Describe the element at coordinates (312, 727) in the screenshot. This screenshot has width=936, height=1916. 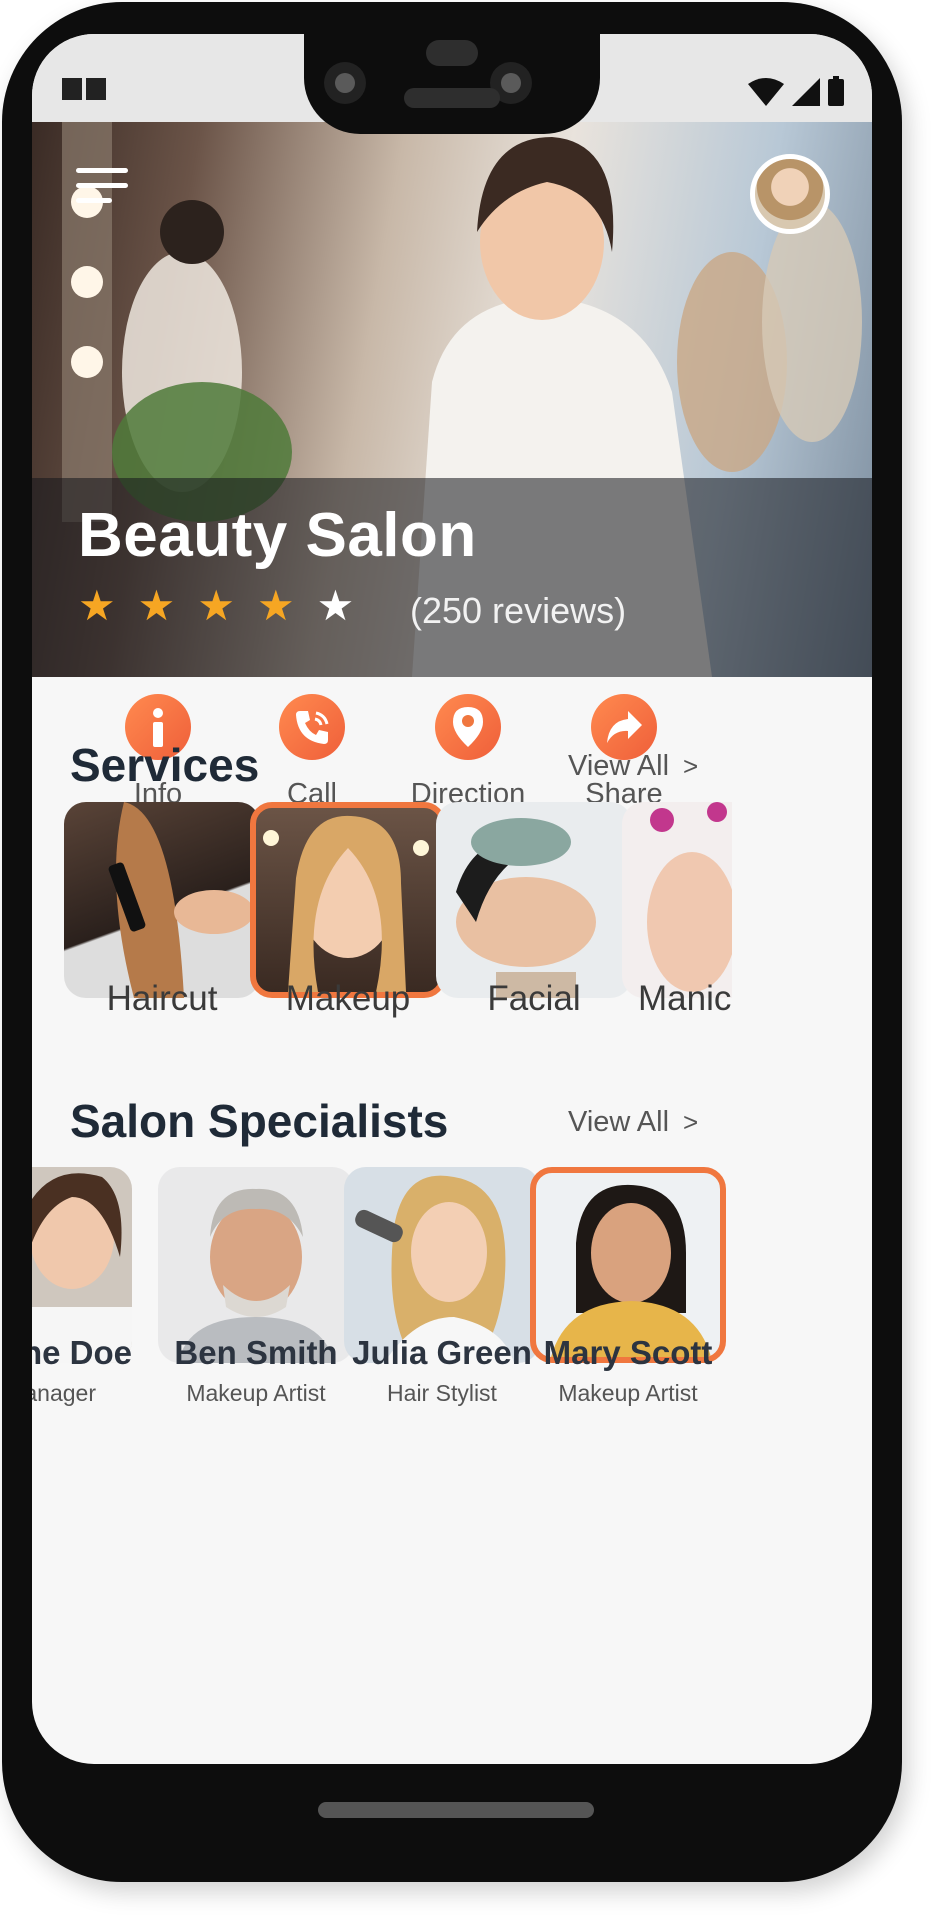
I see `phone-icon` at that location.